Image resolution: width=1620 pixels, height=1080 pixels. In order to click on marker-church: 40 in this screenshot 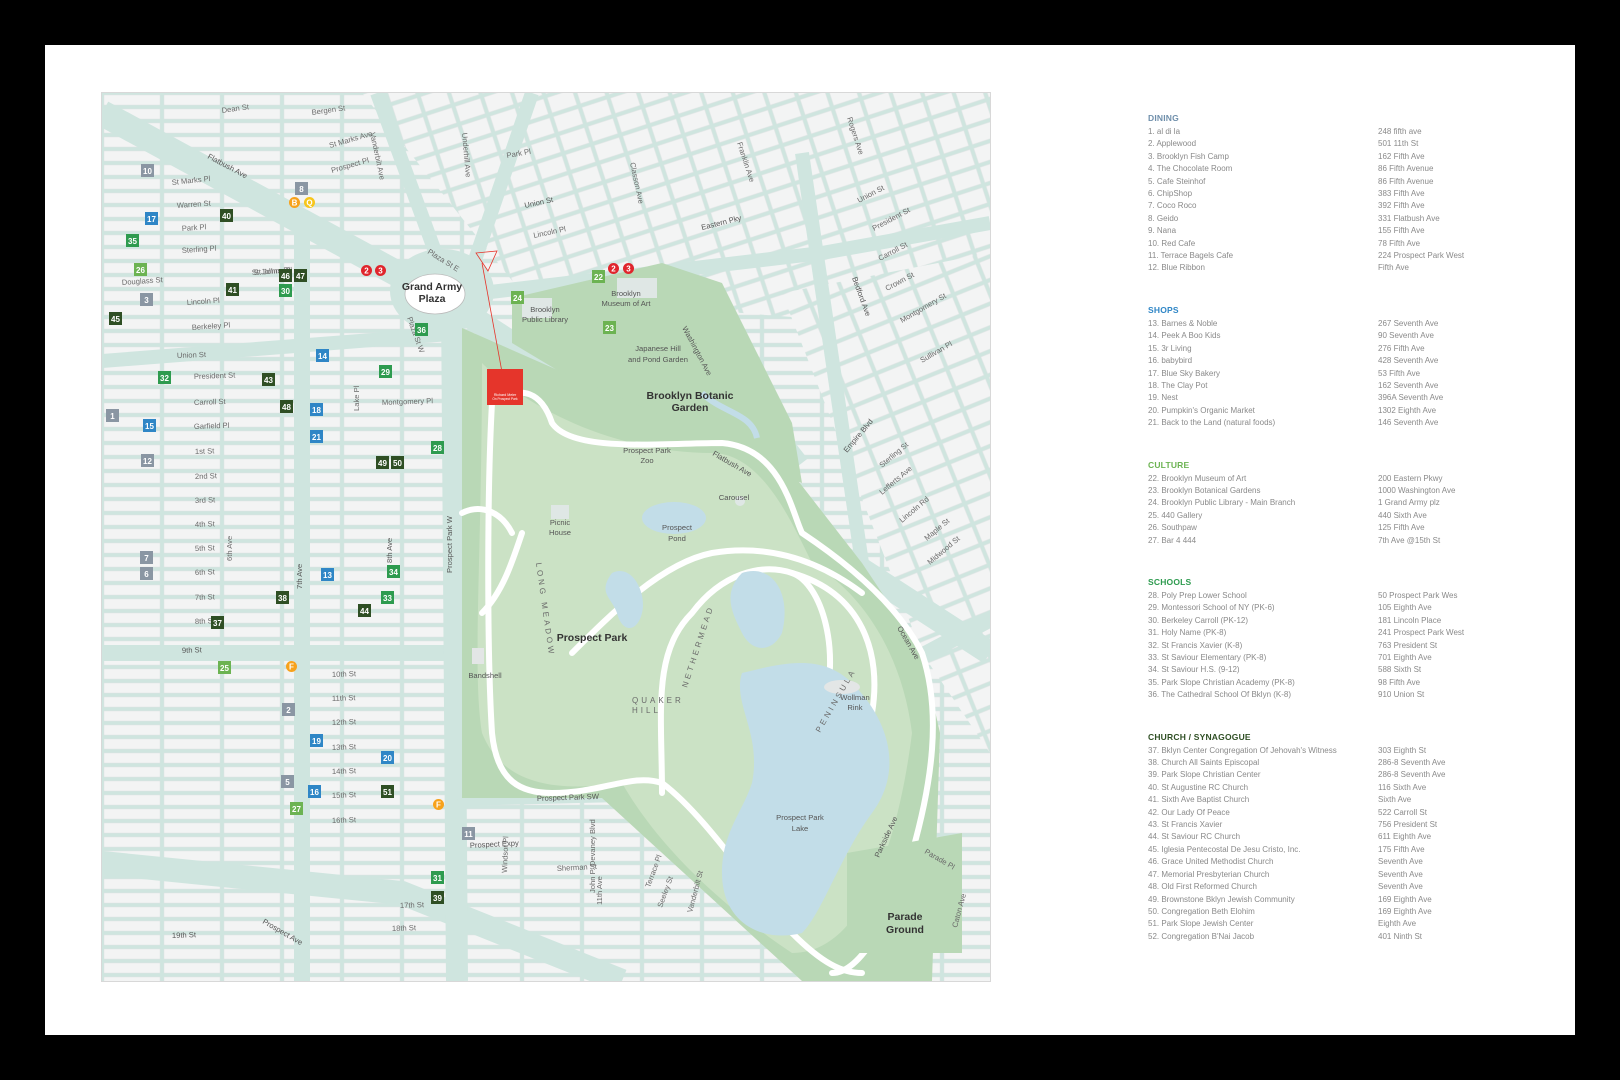, I will do `click(226, 215)`.